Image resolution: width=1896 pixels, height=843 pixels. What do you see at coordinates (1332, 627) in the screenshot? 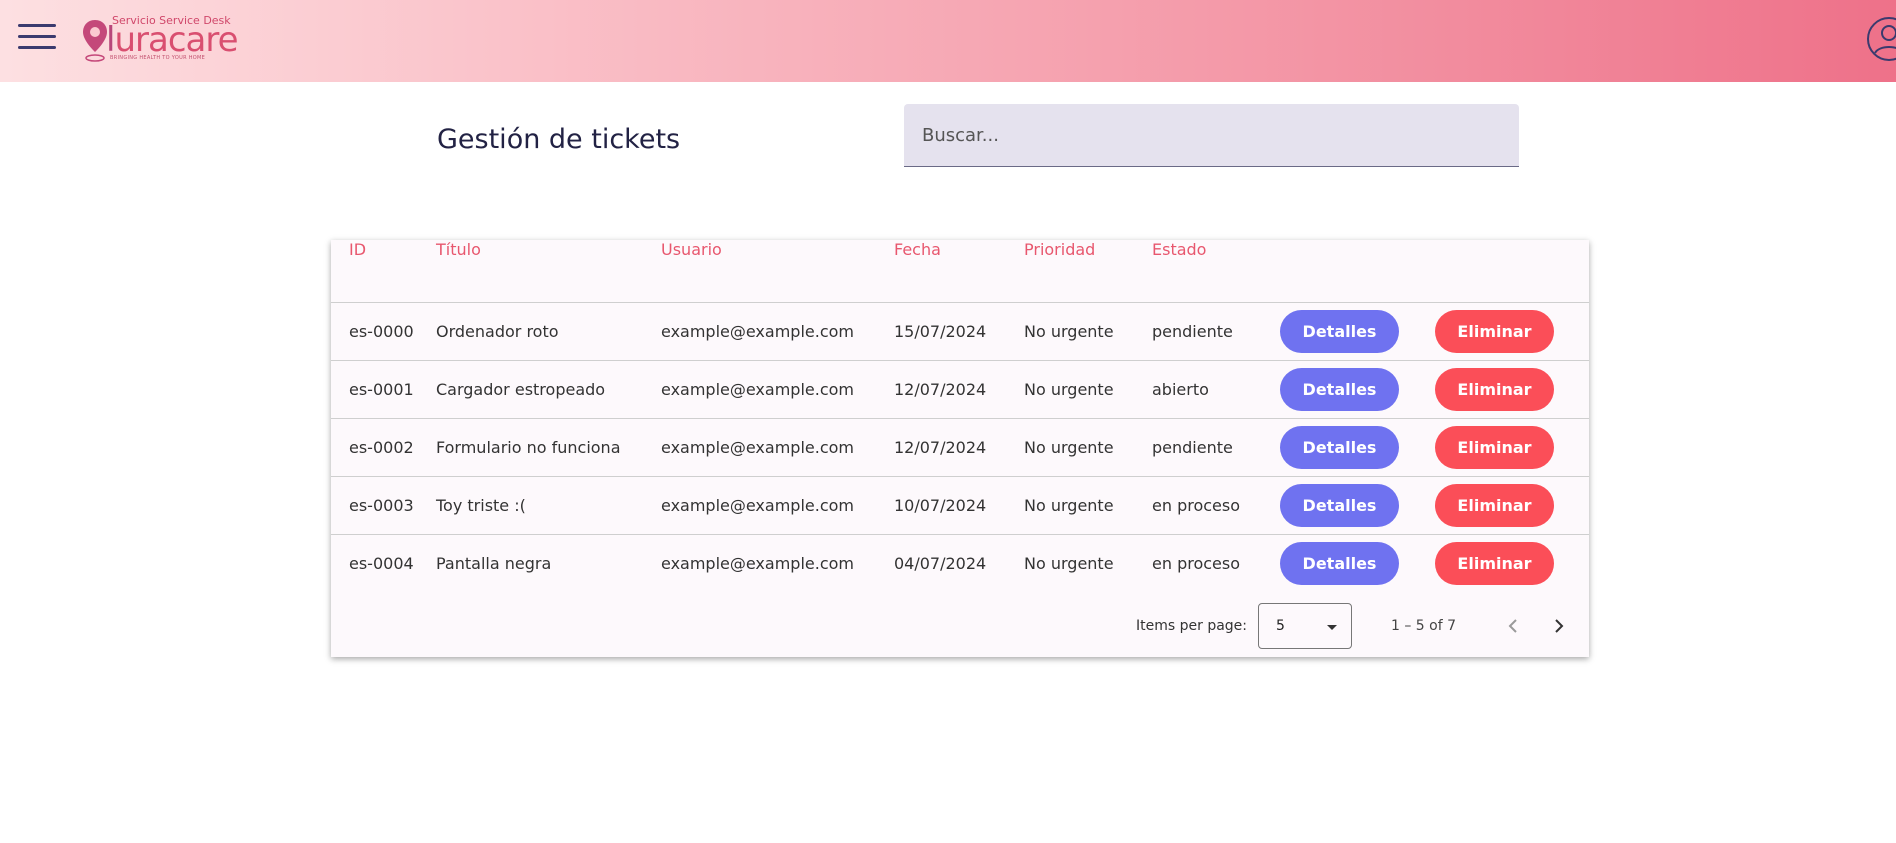
I see `caret-down-icon` at bounding box center [1332, 627].